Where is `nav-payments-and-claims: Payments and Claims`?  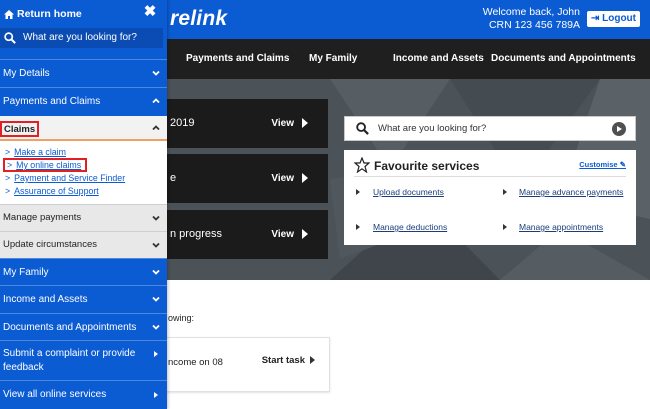
nav-payments-and-claims: Payments and Claims is located at coordinates (237, 59).